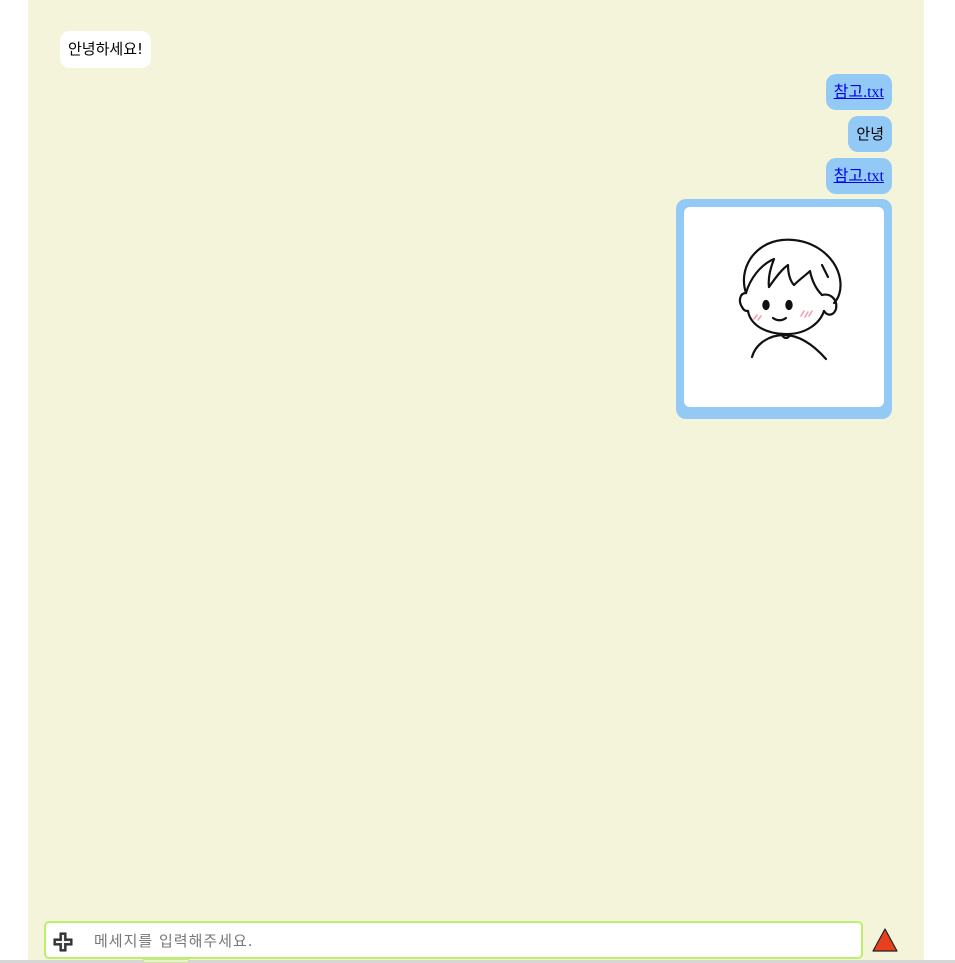 The image size is (955, 963). I want to click on incoming-message: 안녕하세요!, so click(106, 49).